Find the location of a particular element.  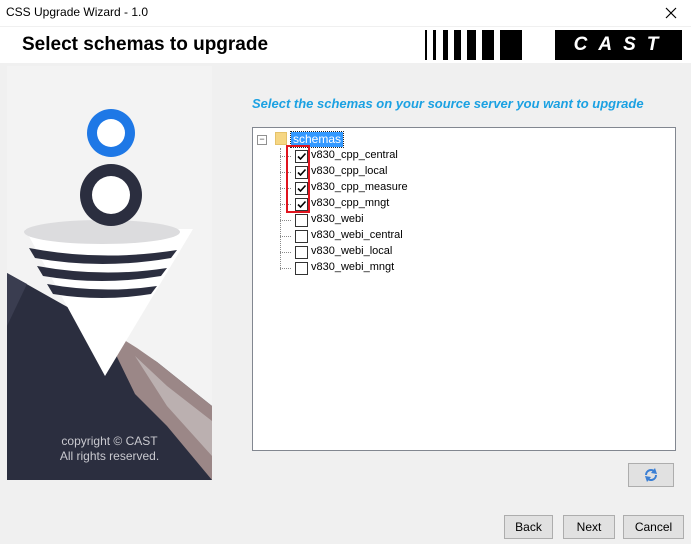

back-button: Back is located at coordinates (528, 527).